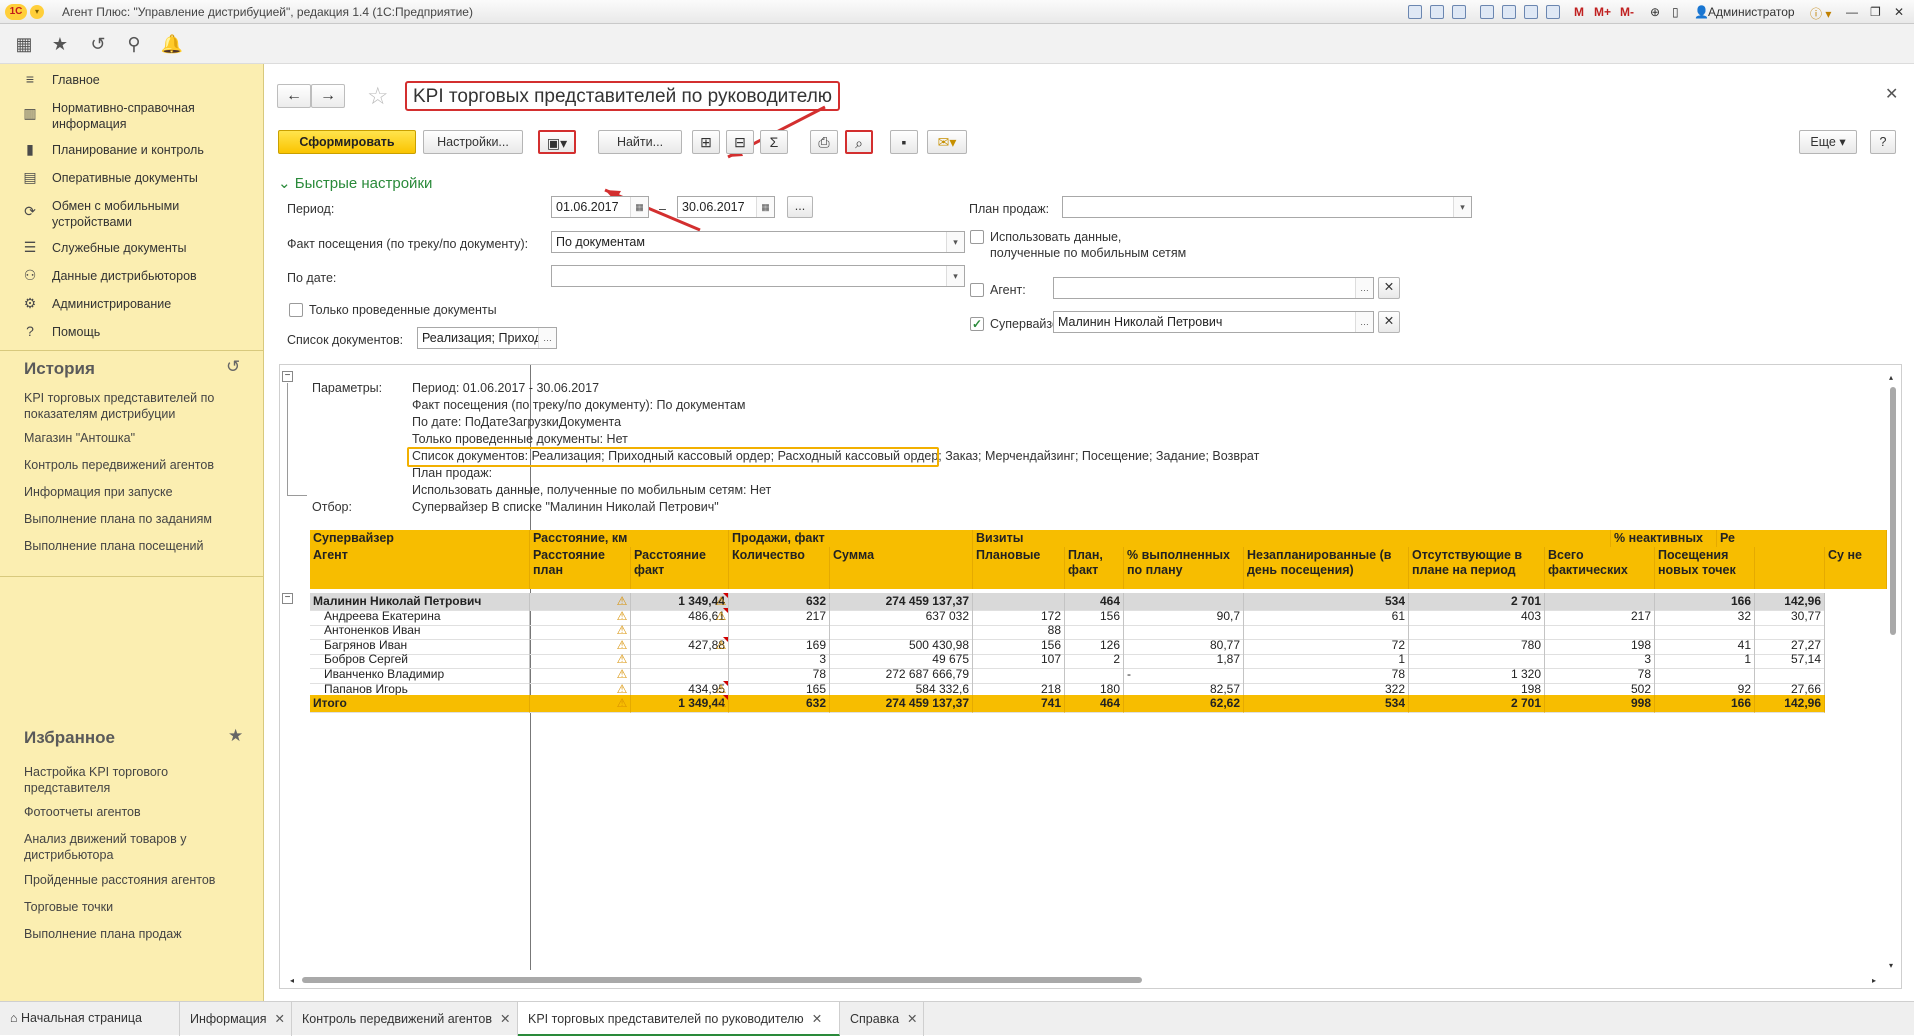 This screenshot has width=1914, height=1036. I want to click on calculator-icon, so click(1553, 12).